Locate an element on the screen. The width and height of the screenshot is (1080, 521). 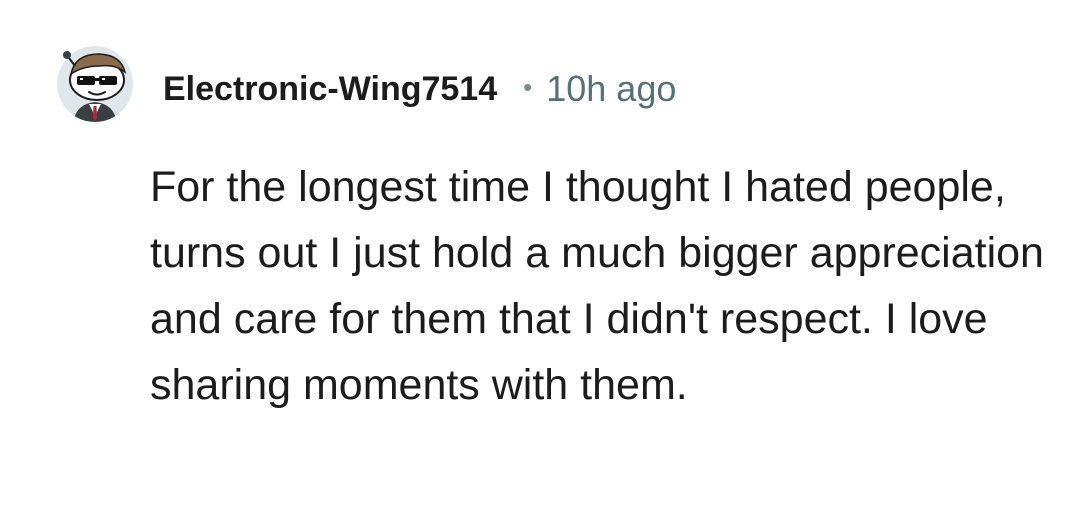
snoo-avatar-icon is located at coordinates (95, 84).